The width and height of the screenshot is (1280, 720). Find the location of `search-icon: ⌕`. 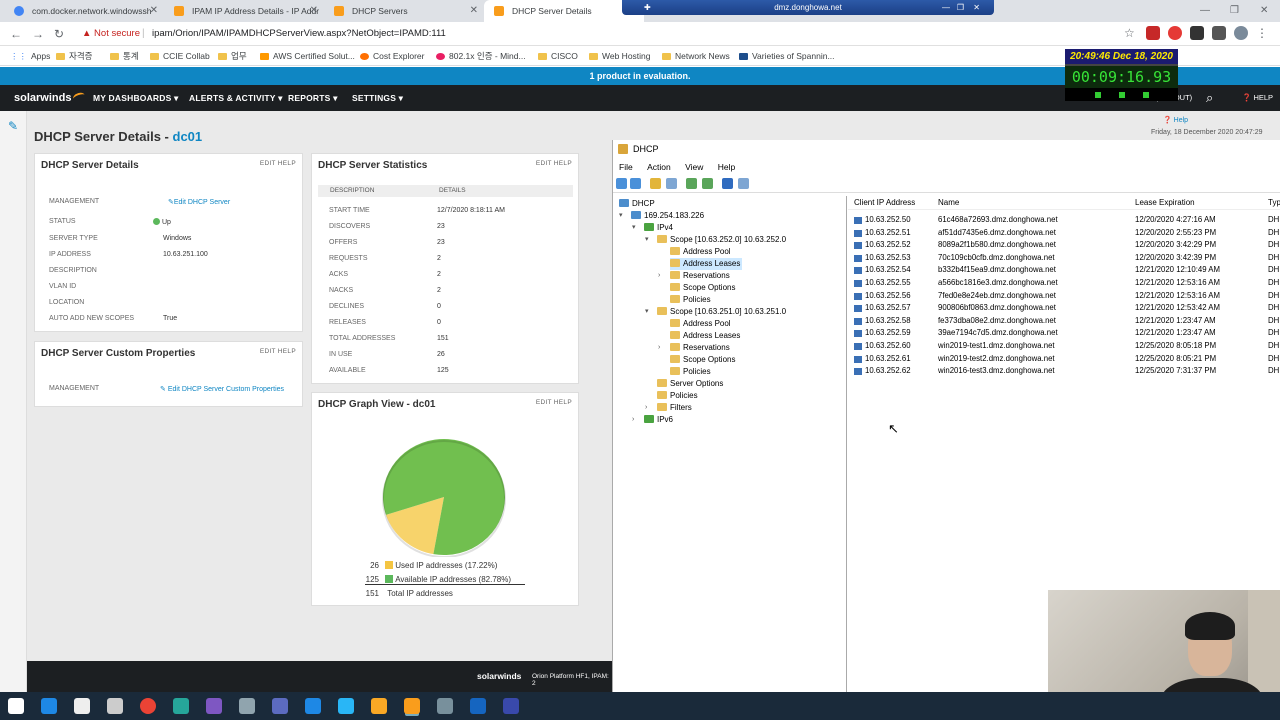

search-icon: ⌕ is located at coordinates (1209, 98).